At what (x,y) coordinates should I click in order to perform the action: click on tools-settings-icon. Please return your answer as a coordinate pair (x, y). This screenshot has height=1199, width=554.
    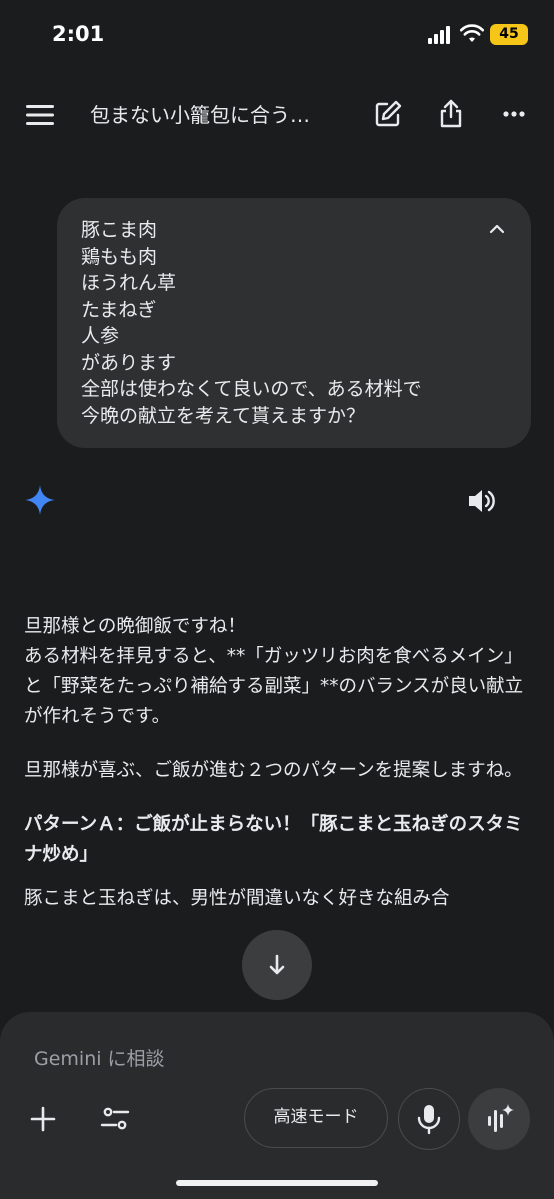
    Looking at the image, I should click on (115, 1119).